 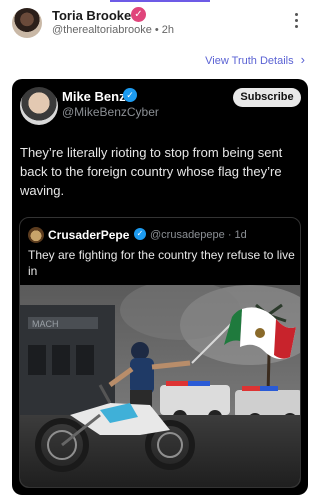 What do you see at coordinates (302, 59) in the screenshot?
I see `chevron-right-icon: ›` at bounding box center [302, 59].